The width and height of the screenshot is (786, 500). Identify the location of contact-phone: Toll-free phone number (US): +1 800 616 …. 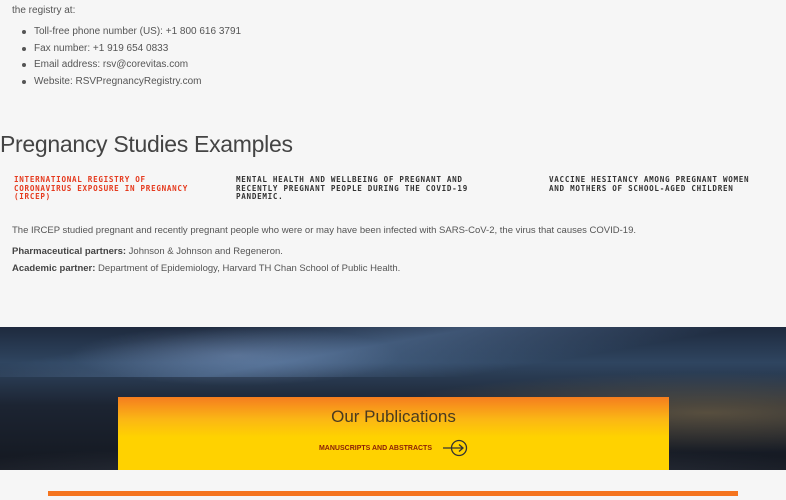
(131, 34).